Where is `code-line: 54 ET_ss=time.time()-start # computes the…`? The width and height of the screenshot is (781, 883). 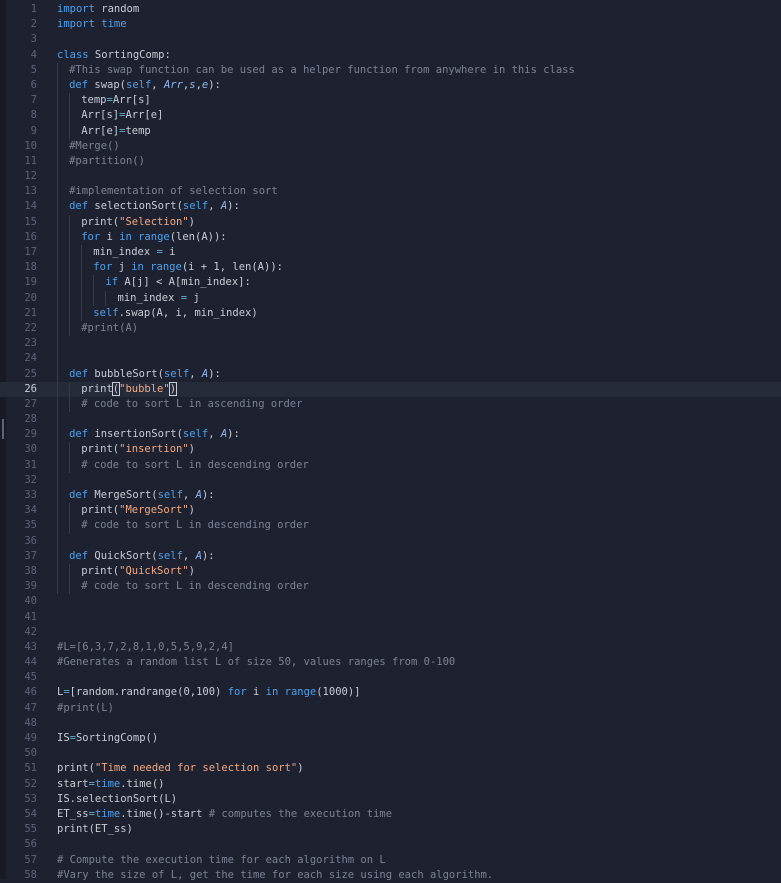 code-line: 54 ET_ss=time.time()-start # computes the… is located at coordinates (390, 814).